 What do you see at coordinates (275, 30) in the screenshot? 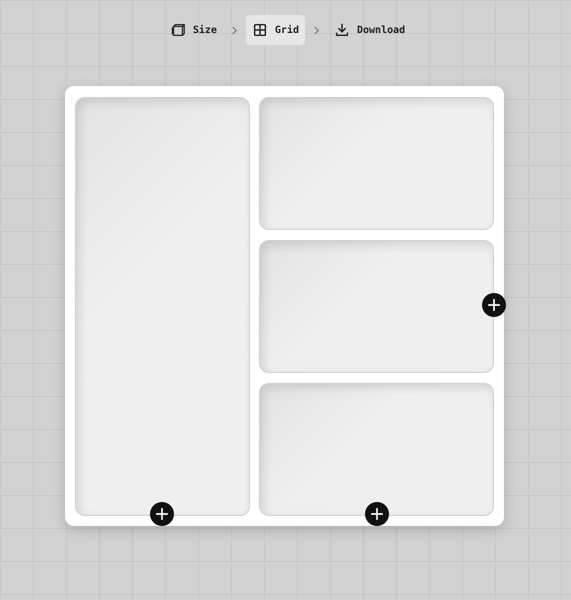
I see `step-tab: Grid` at bounding box center [275, 30].